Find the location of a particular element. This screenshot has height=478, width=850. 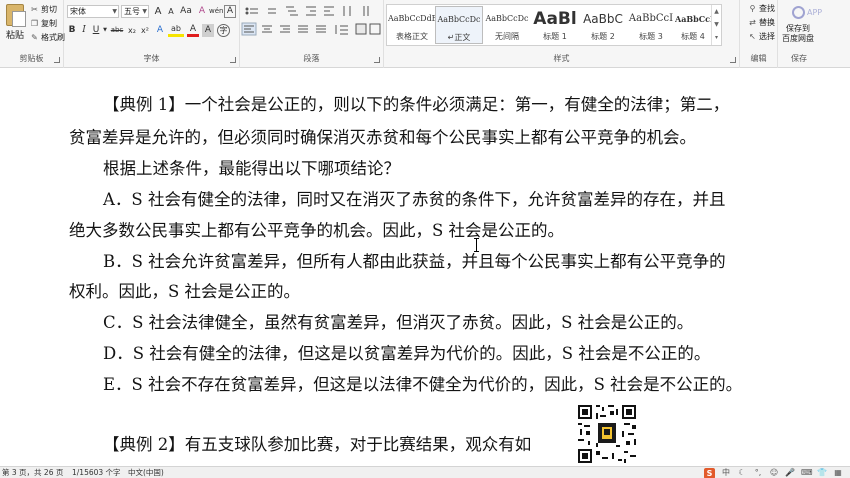

scissors-icon: ✂ is located at coordinates (34, 9).